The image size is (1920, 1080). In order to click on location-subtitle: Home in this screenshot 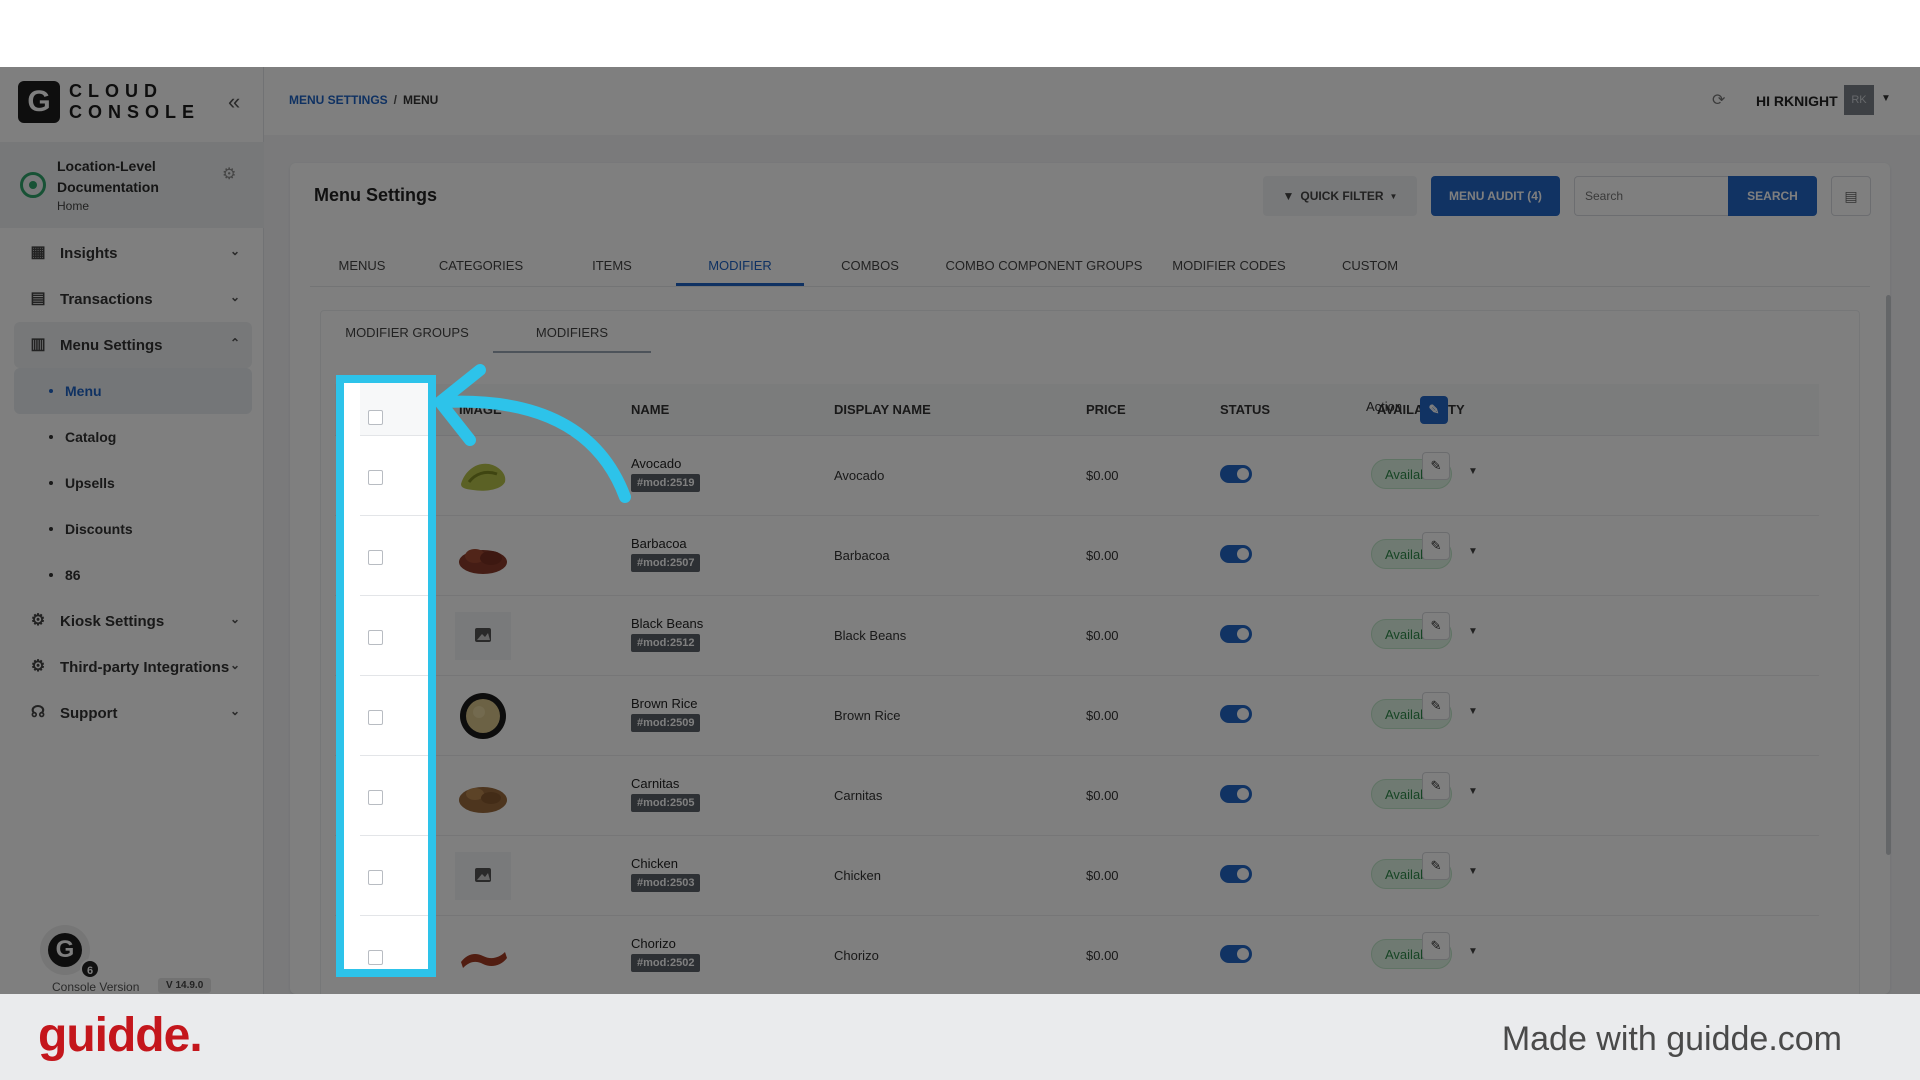, I will do `click(73, 206)`.